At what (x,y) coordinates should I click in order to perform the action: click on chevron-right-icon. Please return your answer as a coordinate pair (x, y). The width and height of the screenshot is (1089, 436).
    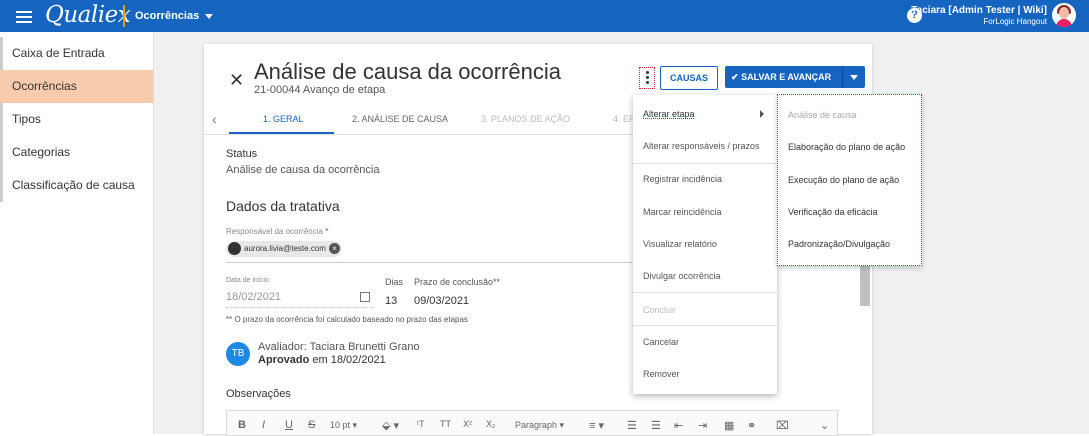
    Looking at the image, I should click on (762, 114).